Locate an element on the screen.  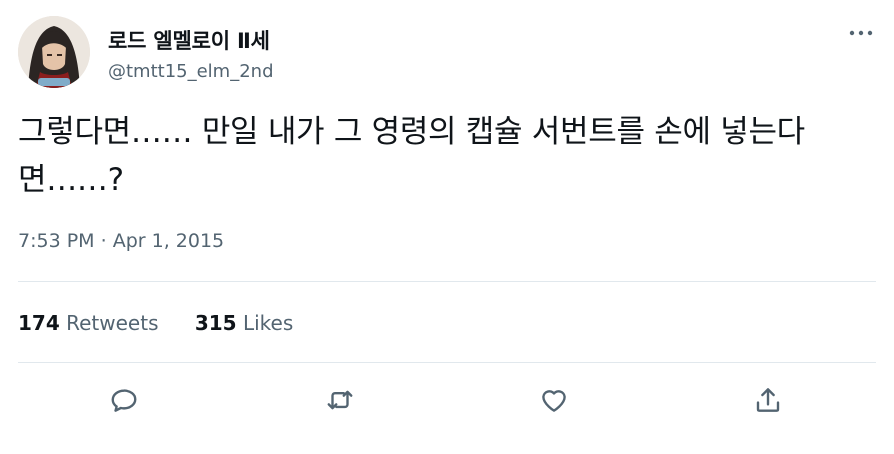
tweet-timestamp: 7:53 PM · Apr 1, 2015 is located at coordinates (121, 241).